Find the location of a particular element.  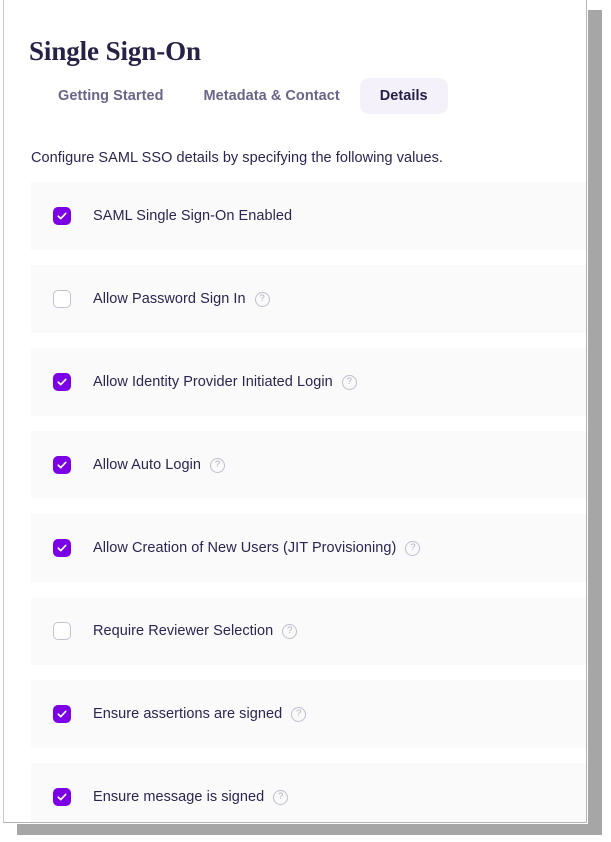

setting-label: Allow Password Sign In is located at coordinates (169, 299).